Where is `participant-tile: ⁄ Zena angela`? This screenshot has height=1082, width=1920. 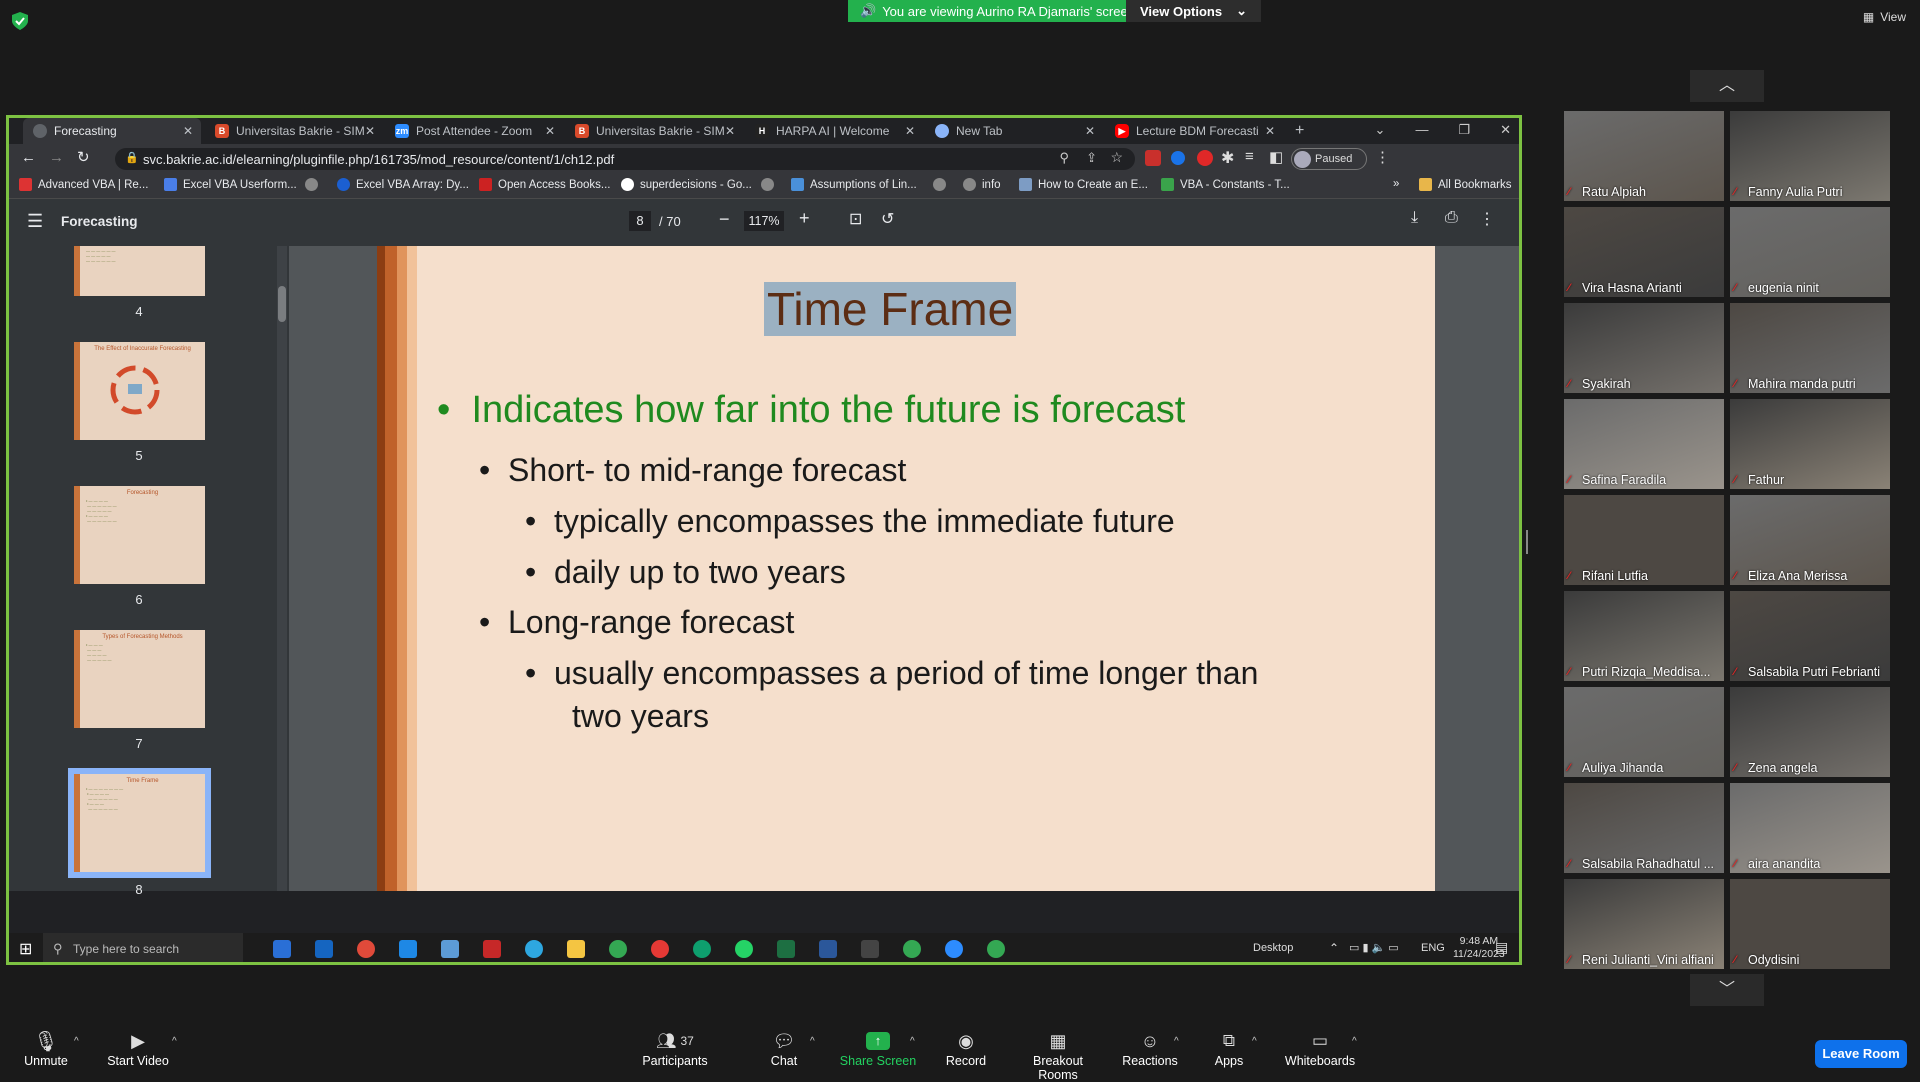 participant-tile: ⁄ Zena angela is located at coordinates (1810, 732).